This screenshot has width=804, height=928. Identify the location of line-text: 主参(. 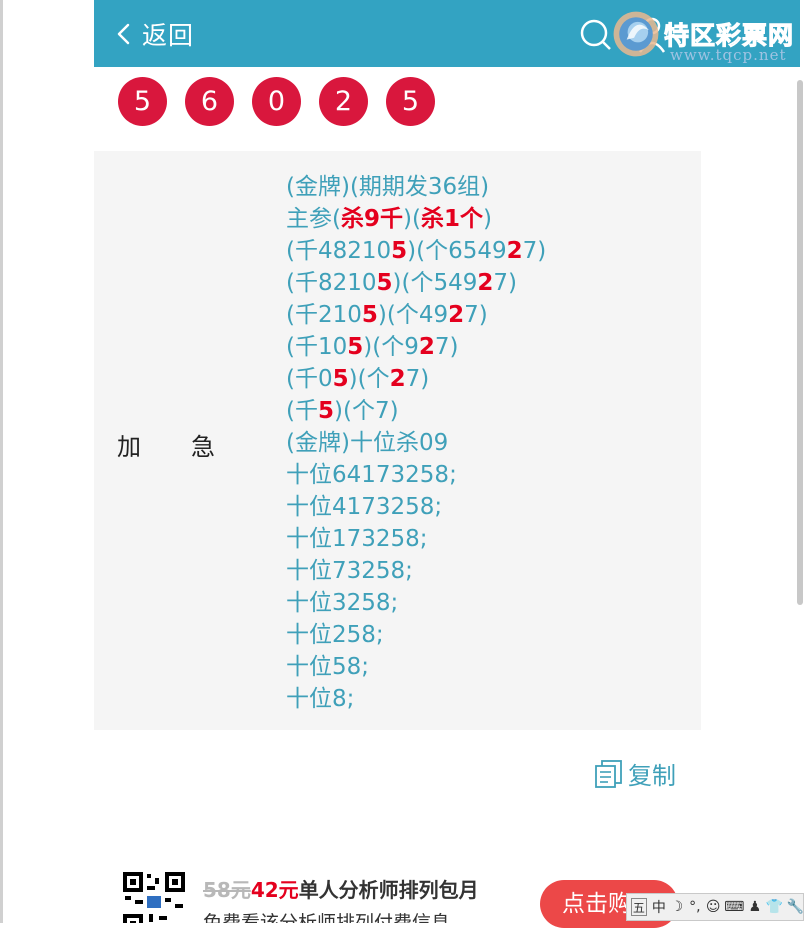
(313, 219).